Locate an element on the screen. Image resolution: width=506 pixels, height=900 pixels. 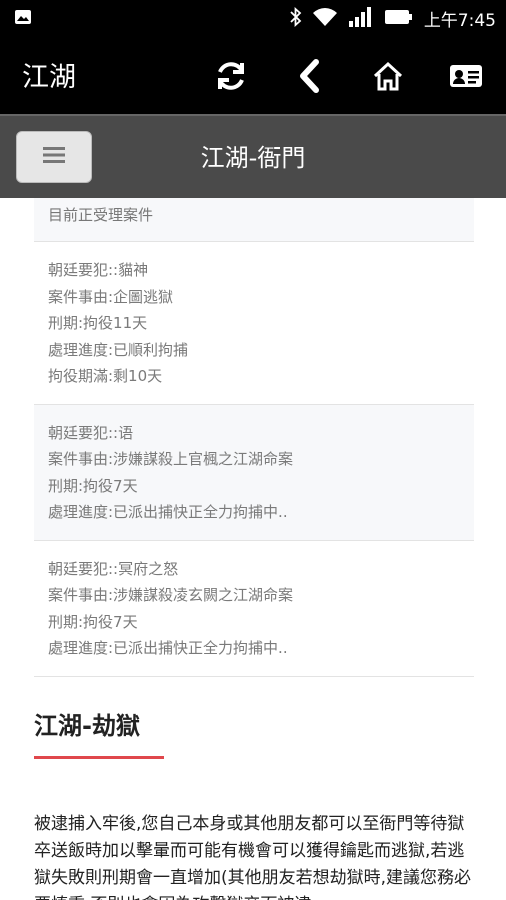
refresh-icon is located at coordinates (231, 76).